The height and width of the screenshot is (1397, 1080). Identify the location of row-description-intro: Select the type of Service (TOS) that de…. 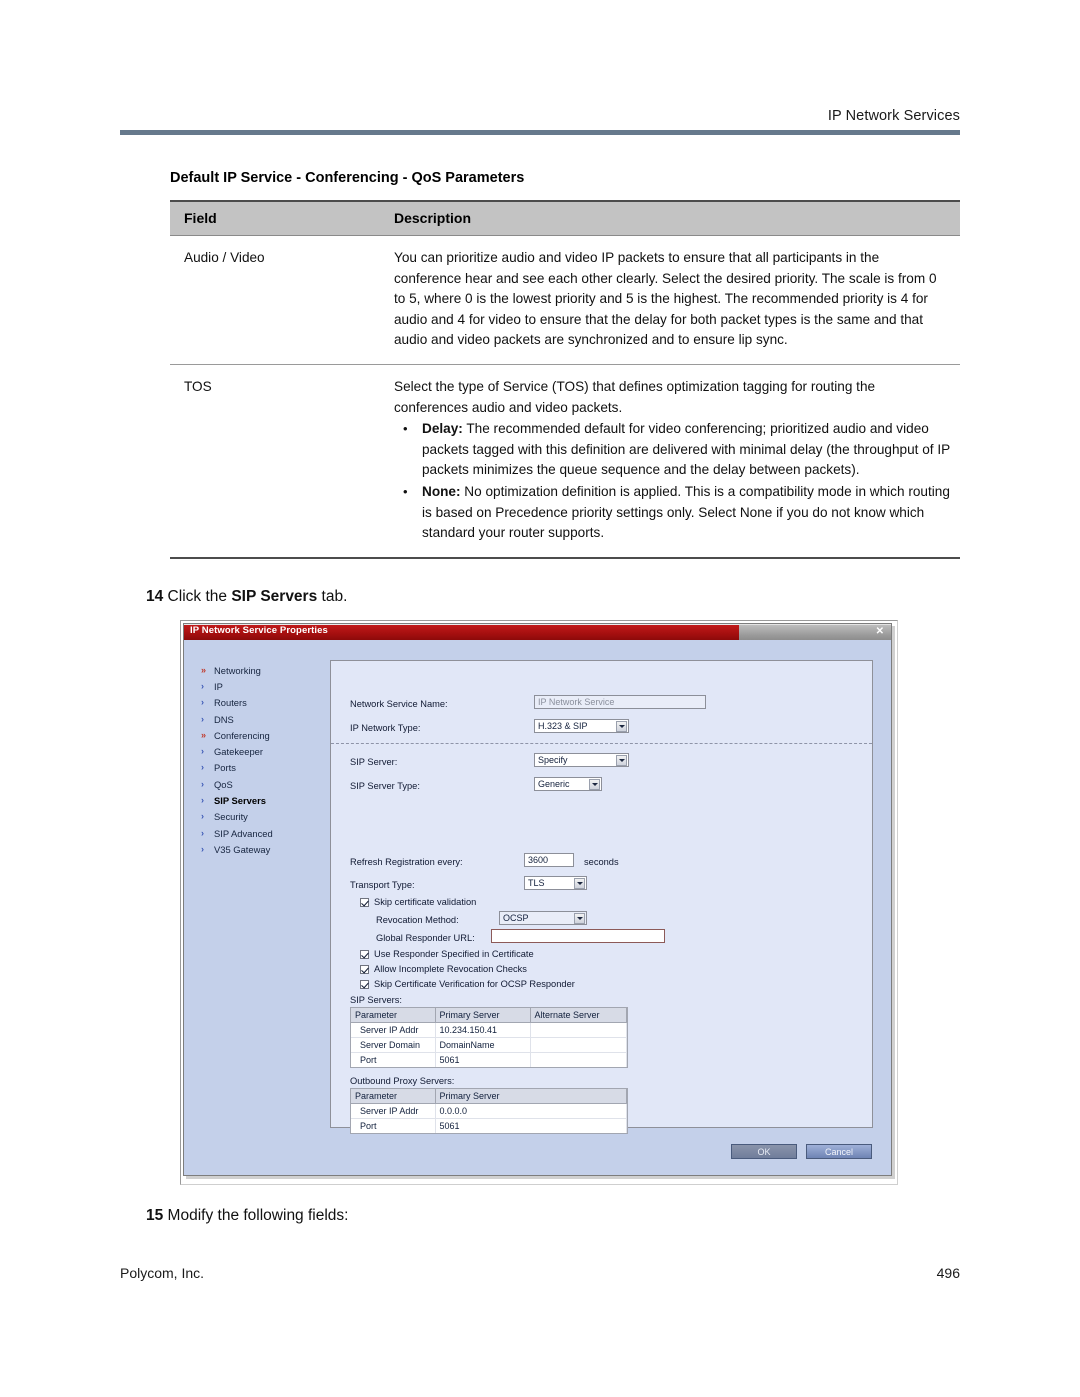
(635, 396).